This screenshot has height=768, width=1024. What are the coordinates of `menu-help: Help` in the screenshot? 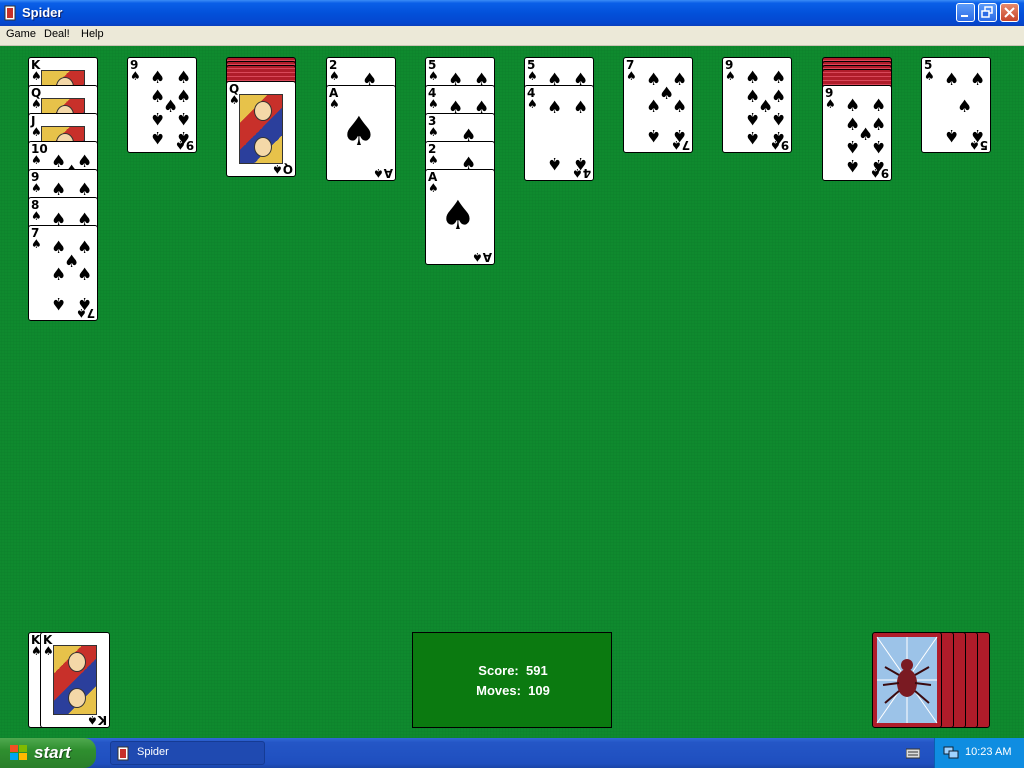 It's located at (92, 34).